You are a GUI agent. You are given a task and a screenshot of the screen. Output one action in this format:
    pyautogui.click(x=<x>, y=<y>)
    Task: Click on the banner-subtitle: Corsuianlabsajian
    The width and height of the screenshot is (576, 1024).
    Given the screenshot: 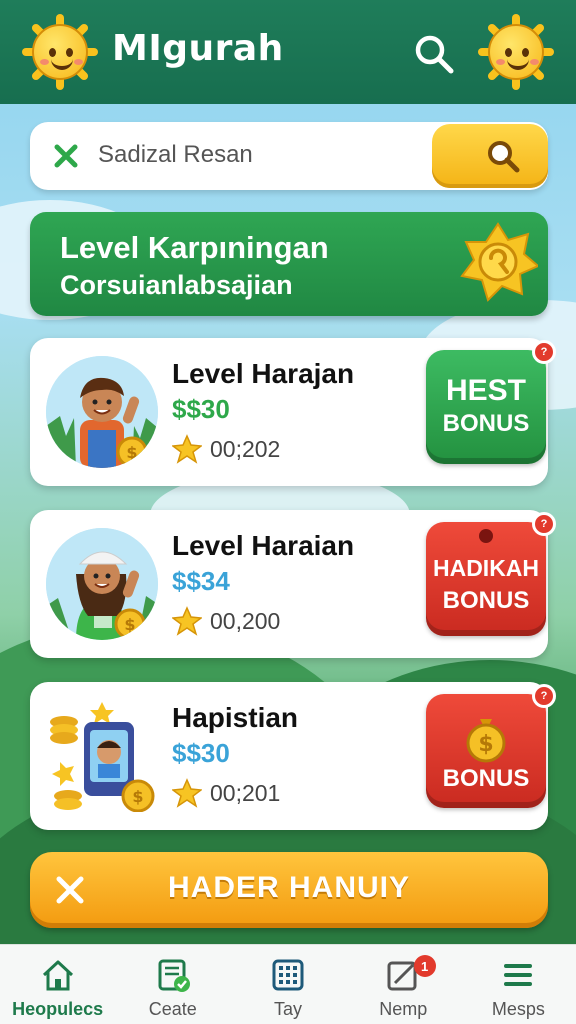 What is the action you would take?
    pyautogui.click(x=176, y=285)
    